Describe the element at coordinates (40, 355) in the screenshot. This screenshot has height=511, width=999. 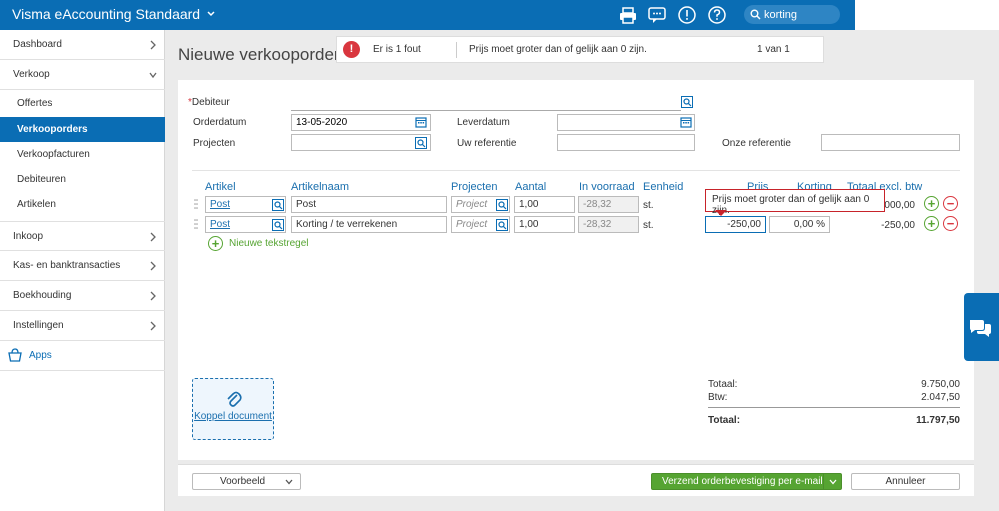
I see `sidebar-item-label: Apps` at that location.